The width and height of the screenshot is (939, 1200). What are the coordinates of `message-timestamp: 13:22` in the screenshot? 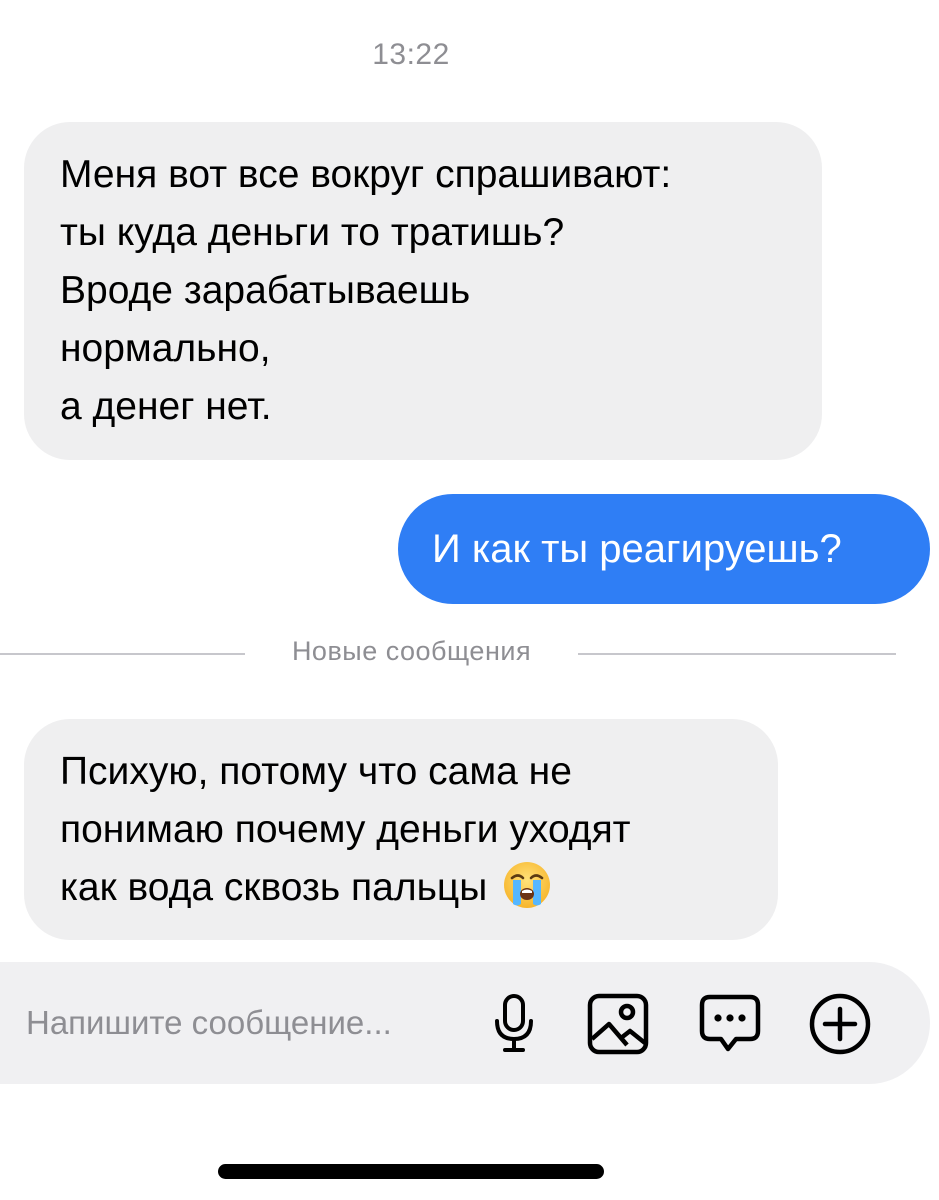 It's located at (411, 54).